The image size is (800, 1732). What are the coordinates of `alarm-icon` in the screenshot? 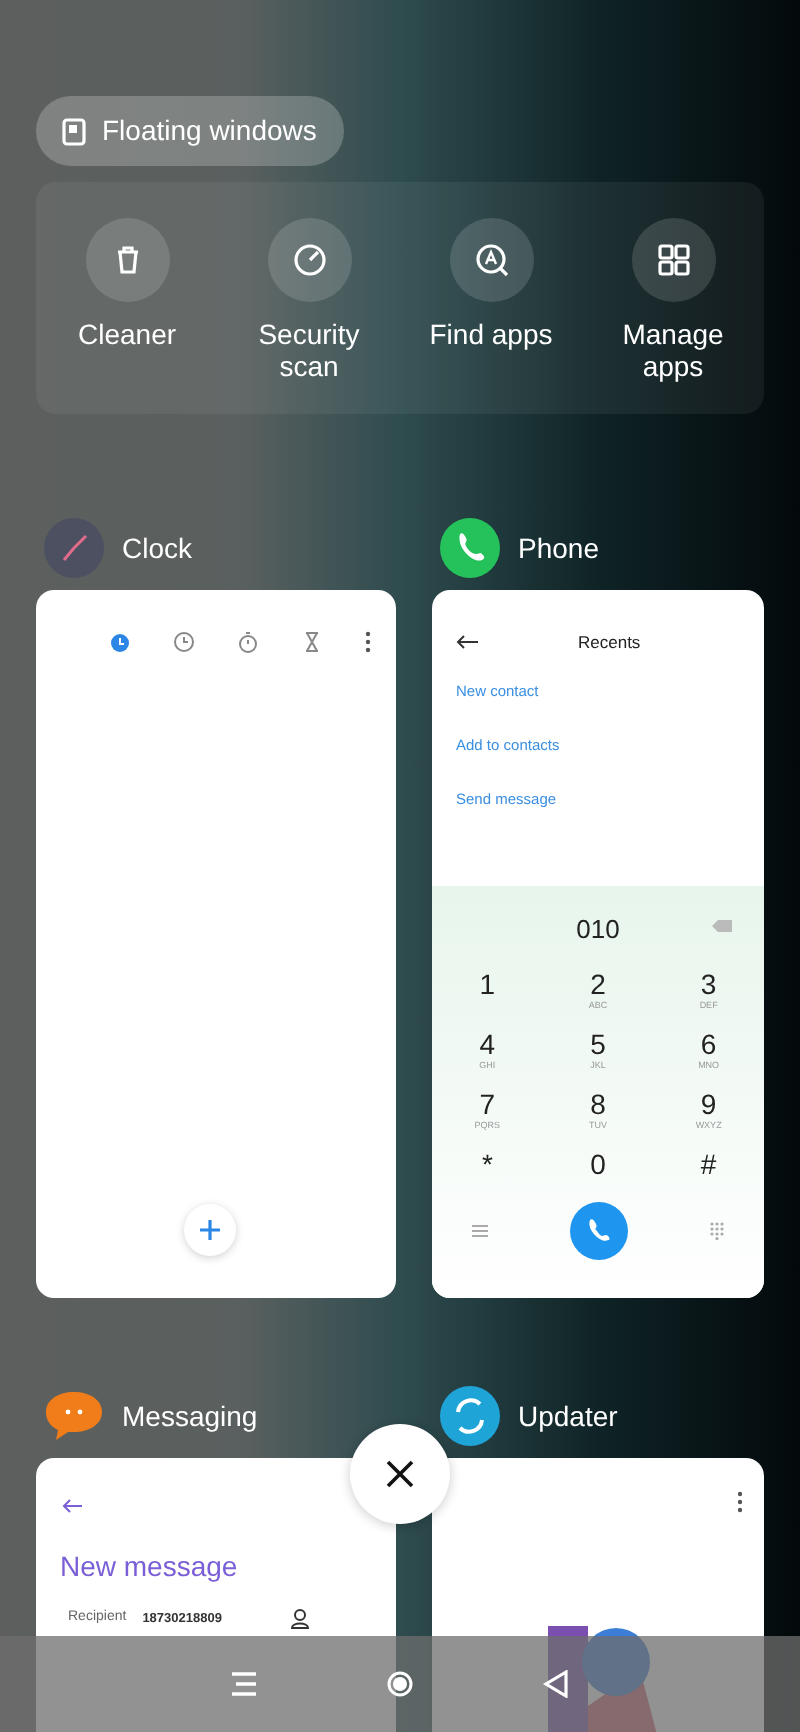 It's located at (120, 642).